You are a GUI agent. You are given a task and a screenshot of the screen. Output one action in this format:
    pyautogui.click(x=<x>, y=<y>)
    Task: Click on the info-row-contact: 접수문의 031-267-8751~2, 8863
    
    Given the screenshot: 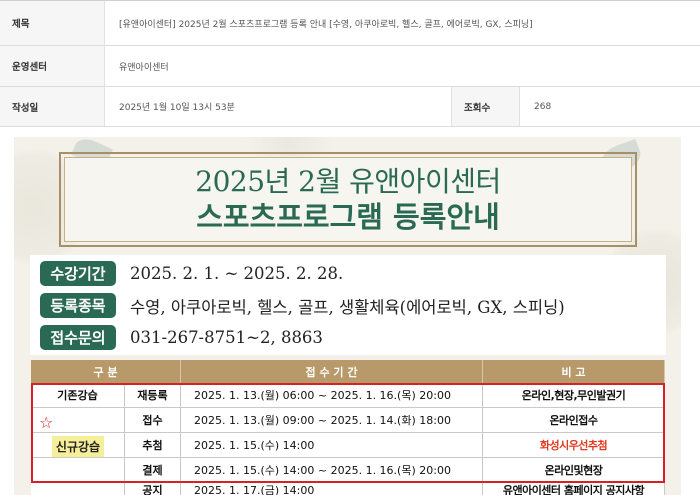 What is the action you would take?
    pyautogui.click(x=181, y=337)
    